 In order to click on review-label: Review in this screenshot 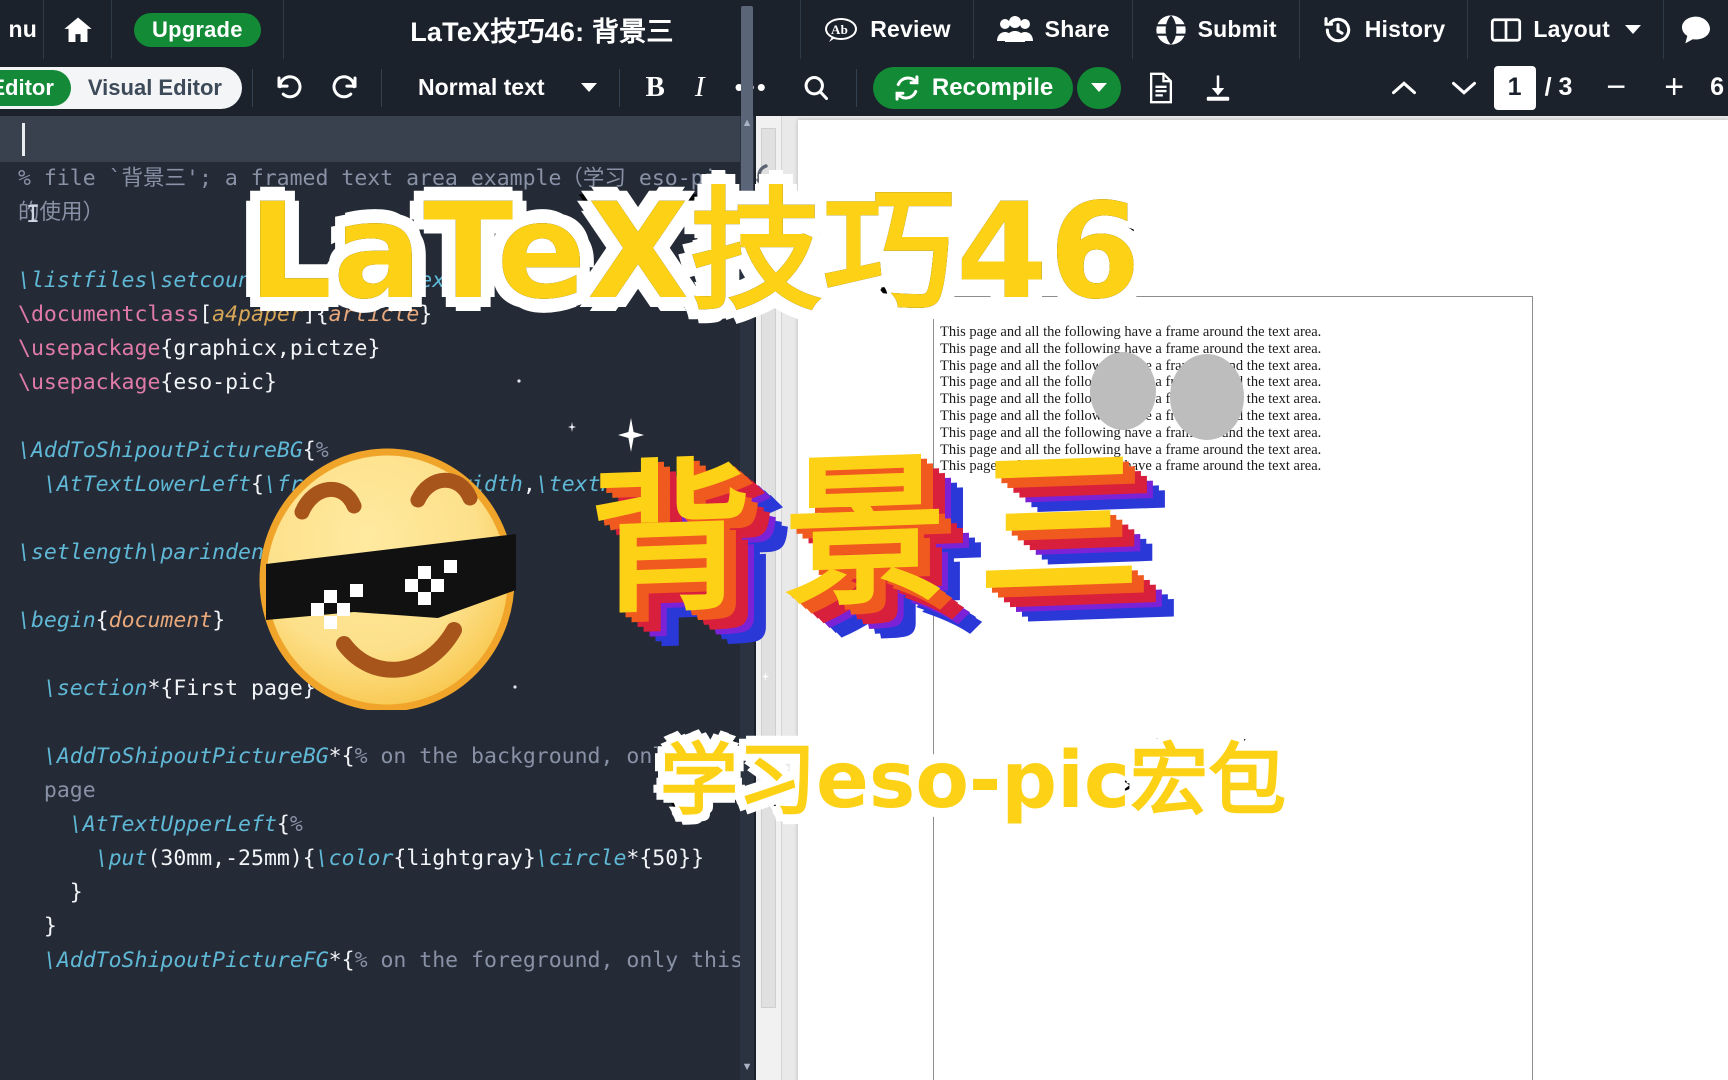, I will do `click(910, 29)`.